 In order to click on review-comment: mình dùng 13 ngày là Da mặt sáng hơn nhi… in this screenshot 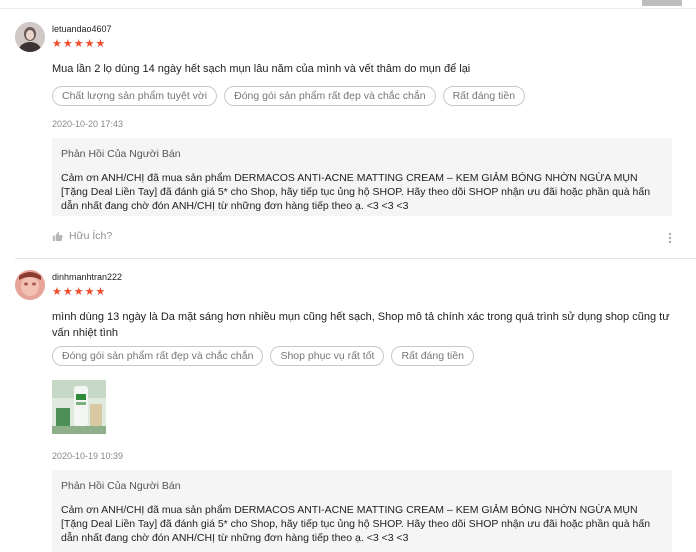, I will do `click(361, 325)`.